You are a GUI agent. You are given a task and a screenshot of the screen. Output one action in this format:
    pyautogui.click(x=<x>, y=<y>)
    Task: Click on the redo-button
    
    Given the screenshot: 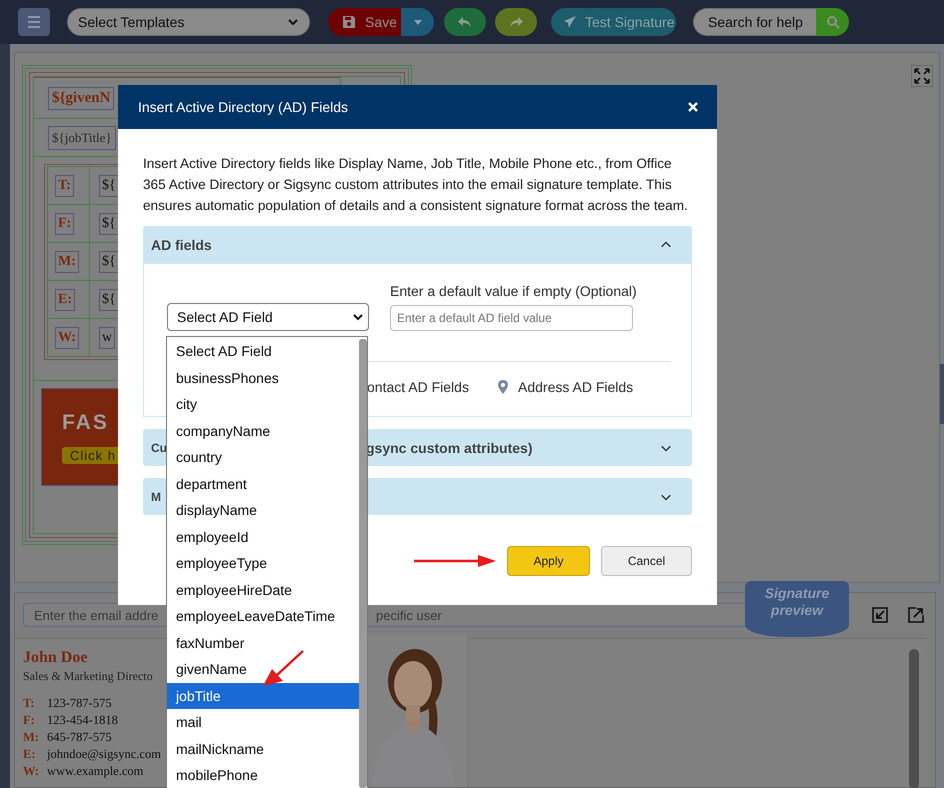 What is the action you would take?
    pyautogui.click(x=516, y=22)
    